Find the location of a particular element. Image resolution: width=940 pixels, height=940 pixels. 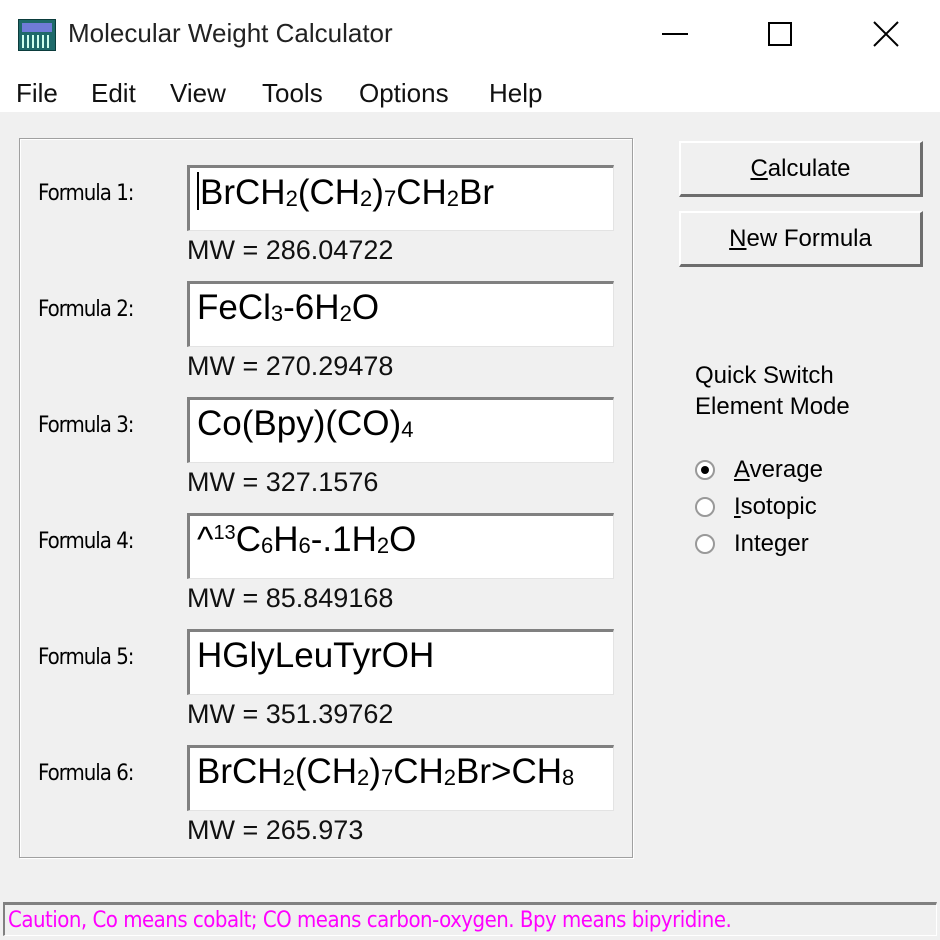

minimize-button is located at coordinates (675, 34).